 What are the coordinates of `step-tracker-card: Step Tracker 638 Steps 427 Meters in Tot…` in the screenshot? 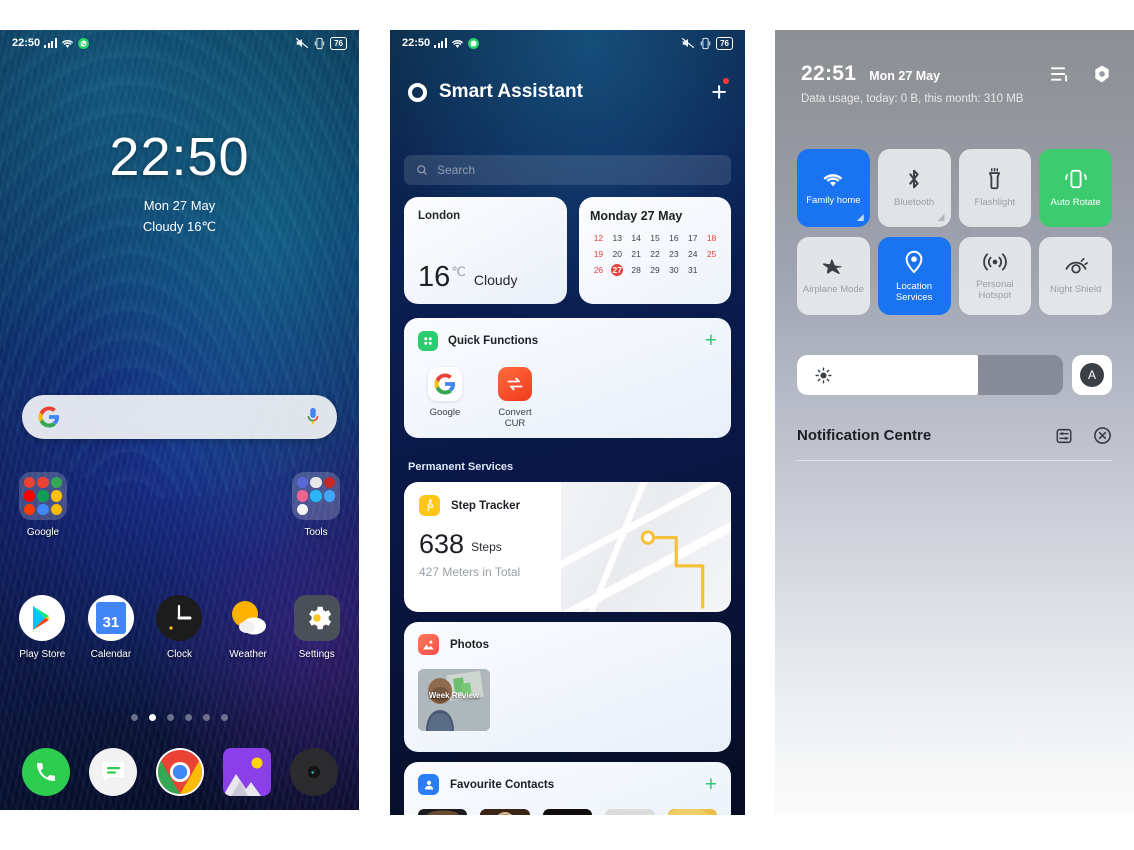 It's located at (567, 547).